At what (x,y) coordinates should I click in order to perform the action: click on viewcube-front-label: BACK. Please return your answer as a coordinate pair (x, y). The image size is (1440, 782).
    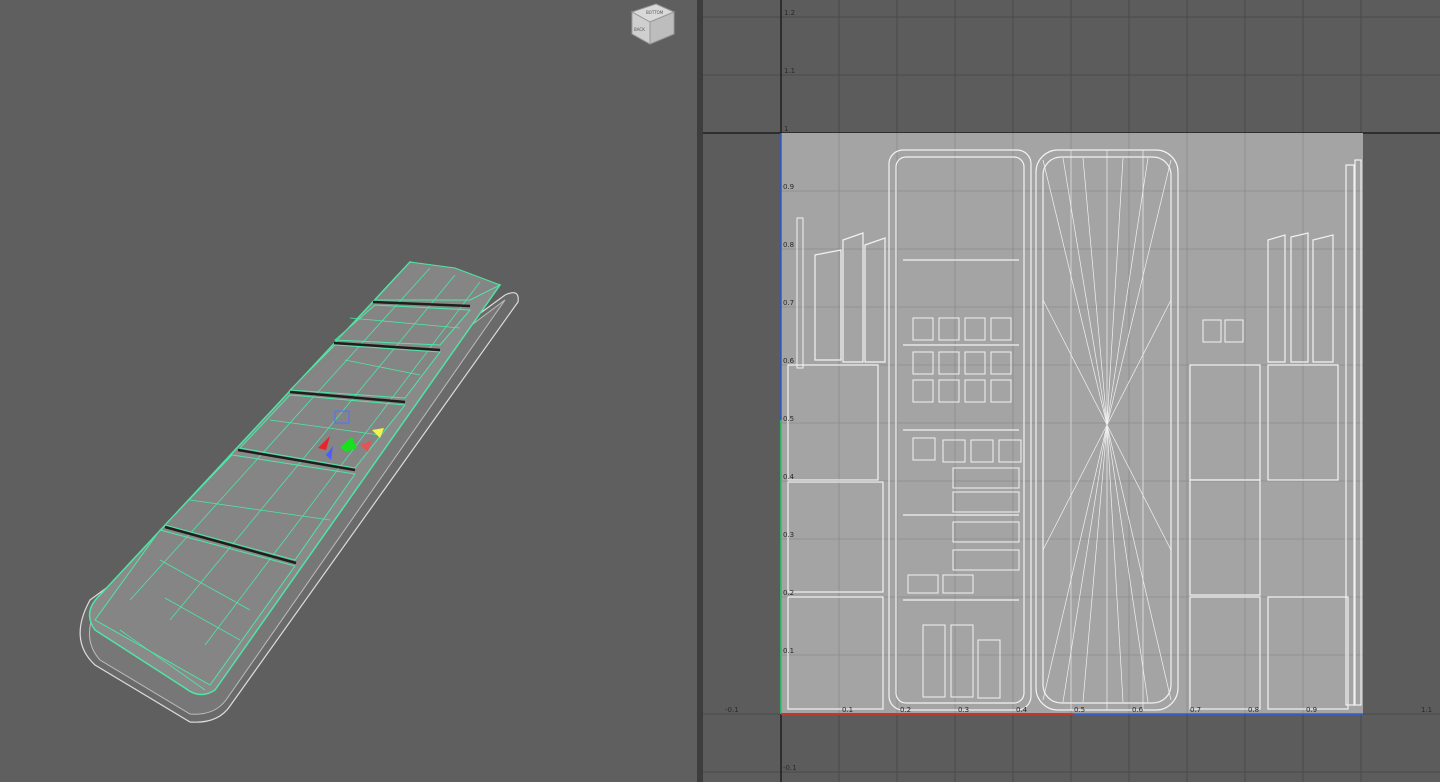
    Looking at the image, I should click on (639, 29).